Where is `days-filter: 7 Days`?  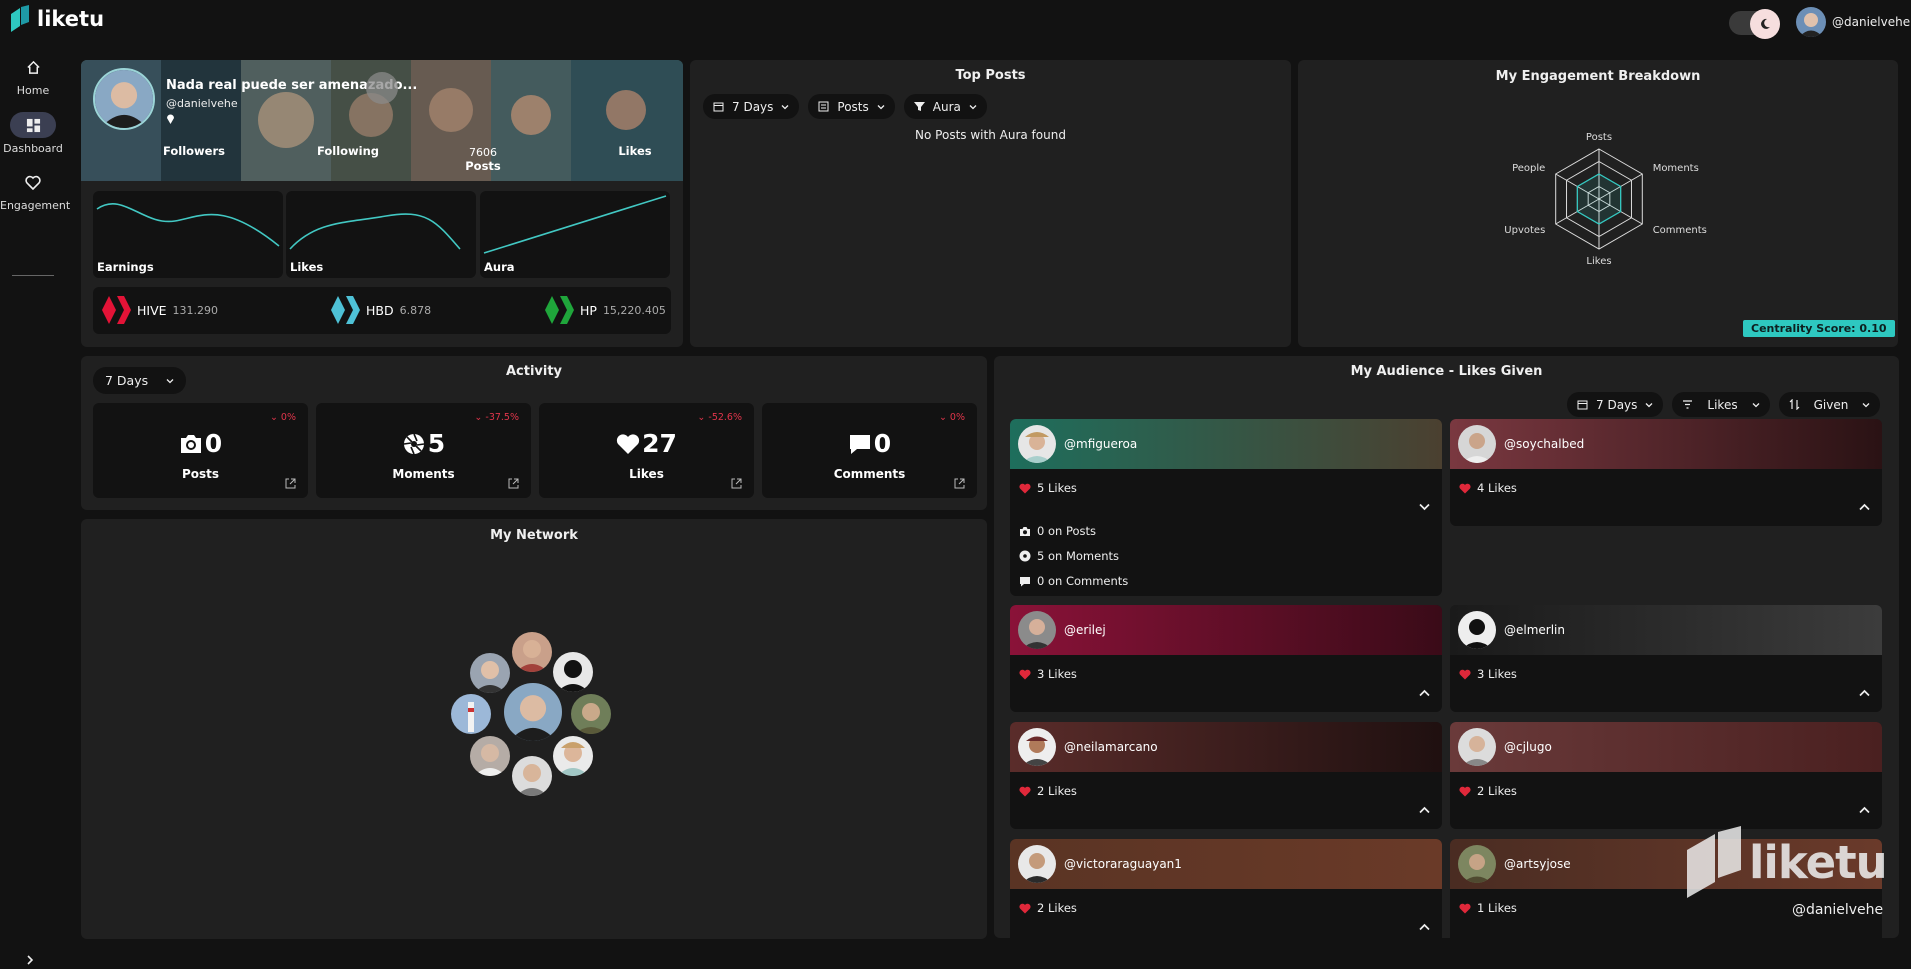
days-filter: 7 Days is located at coordinates (751, 106).